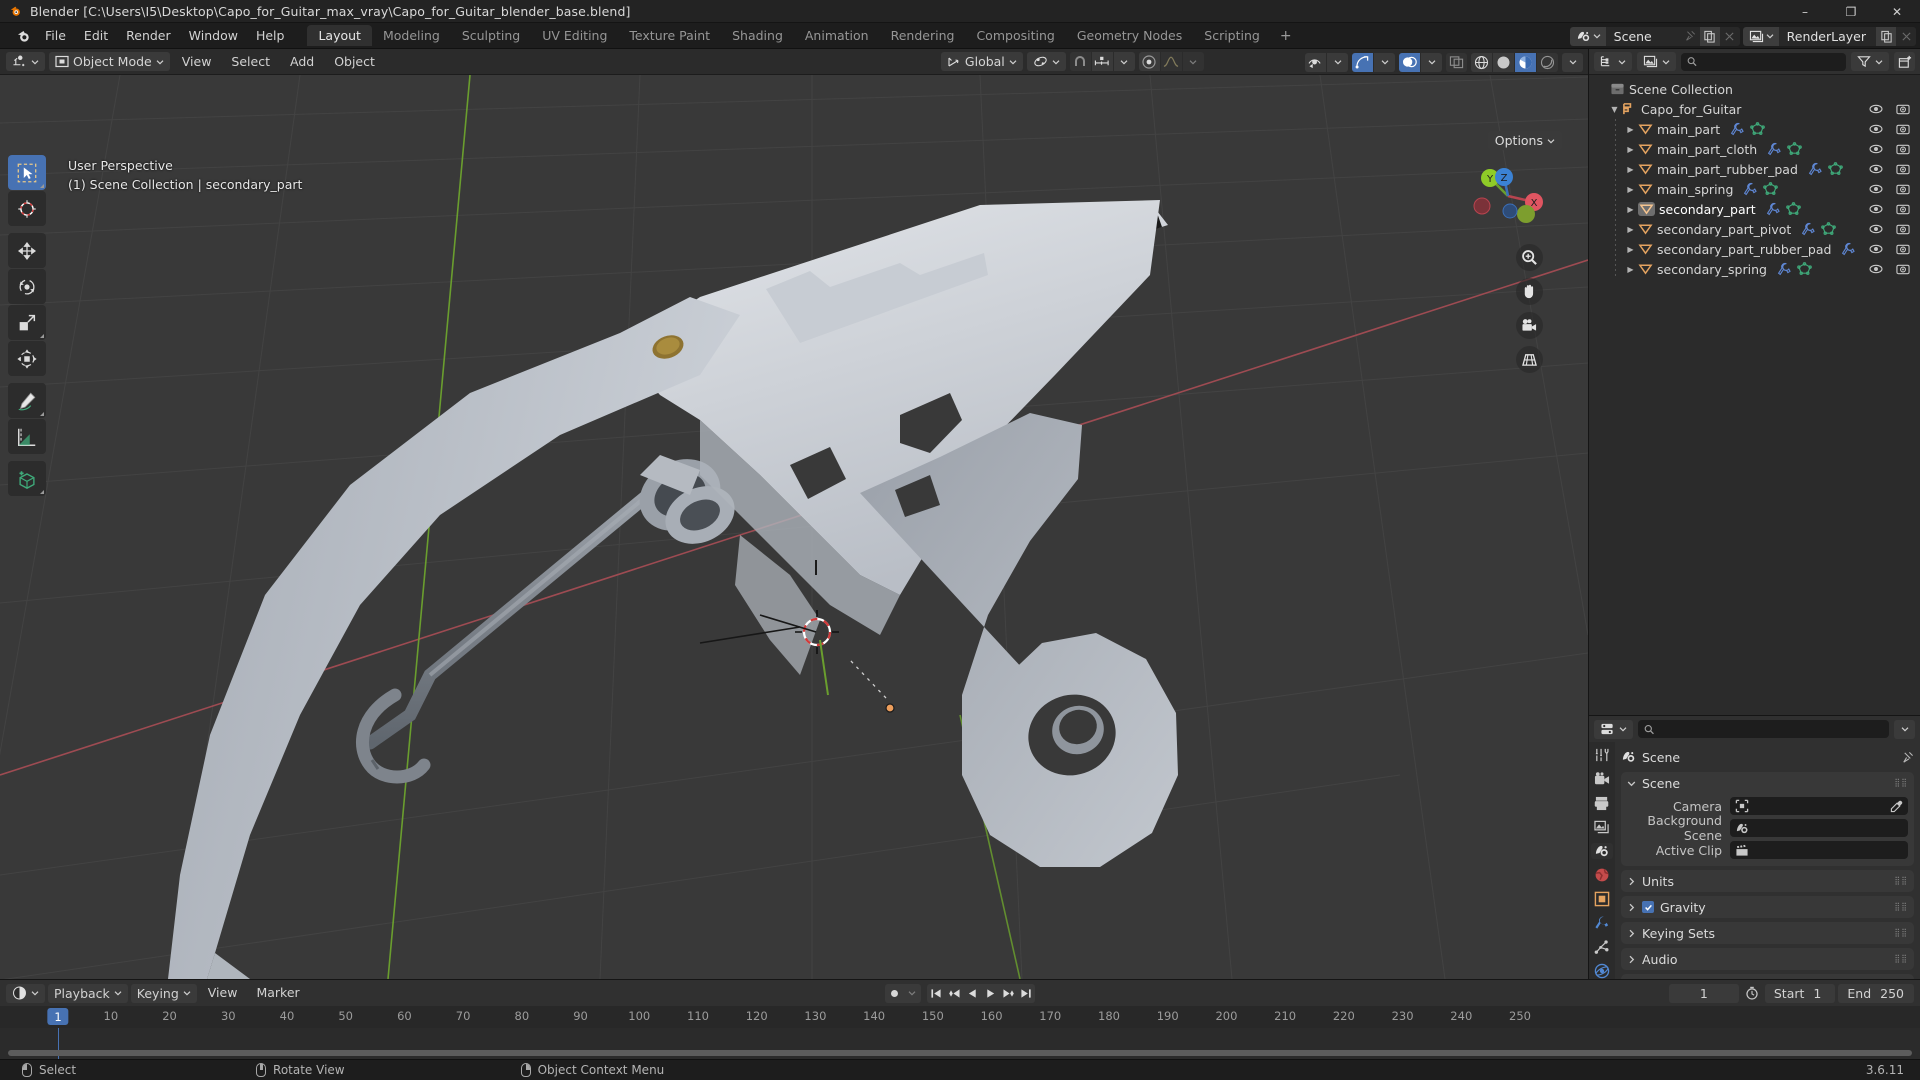  I want to click on timeline-horizontal-scrollbar, so click(960, 1053).